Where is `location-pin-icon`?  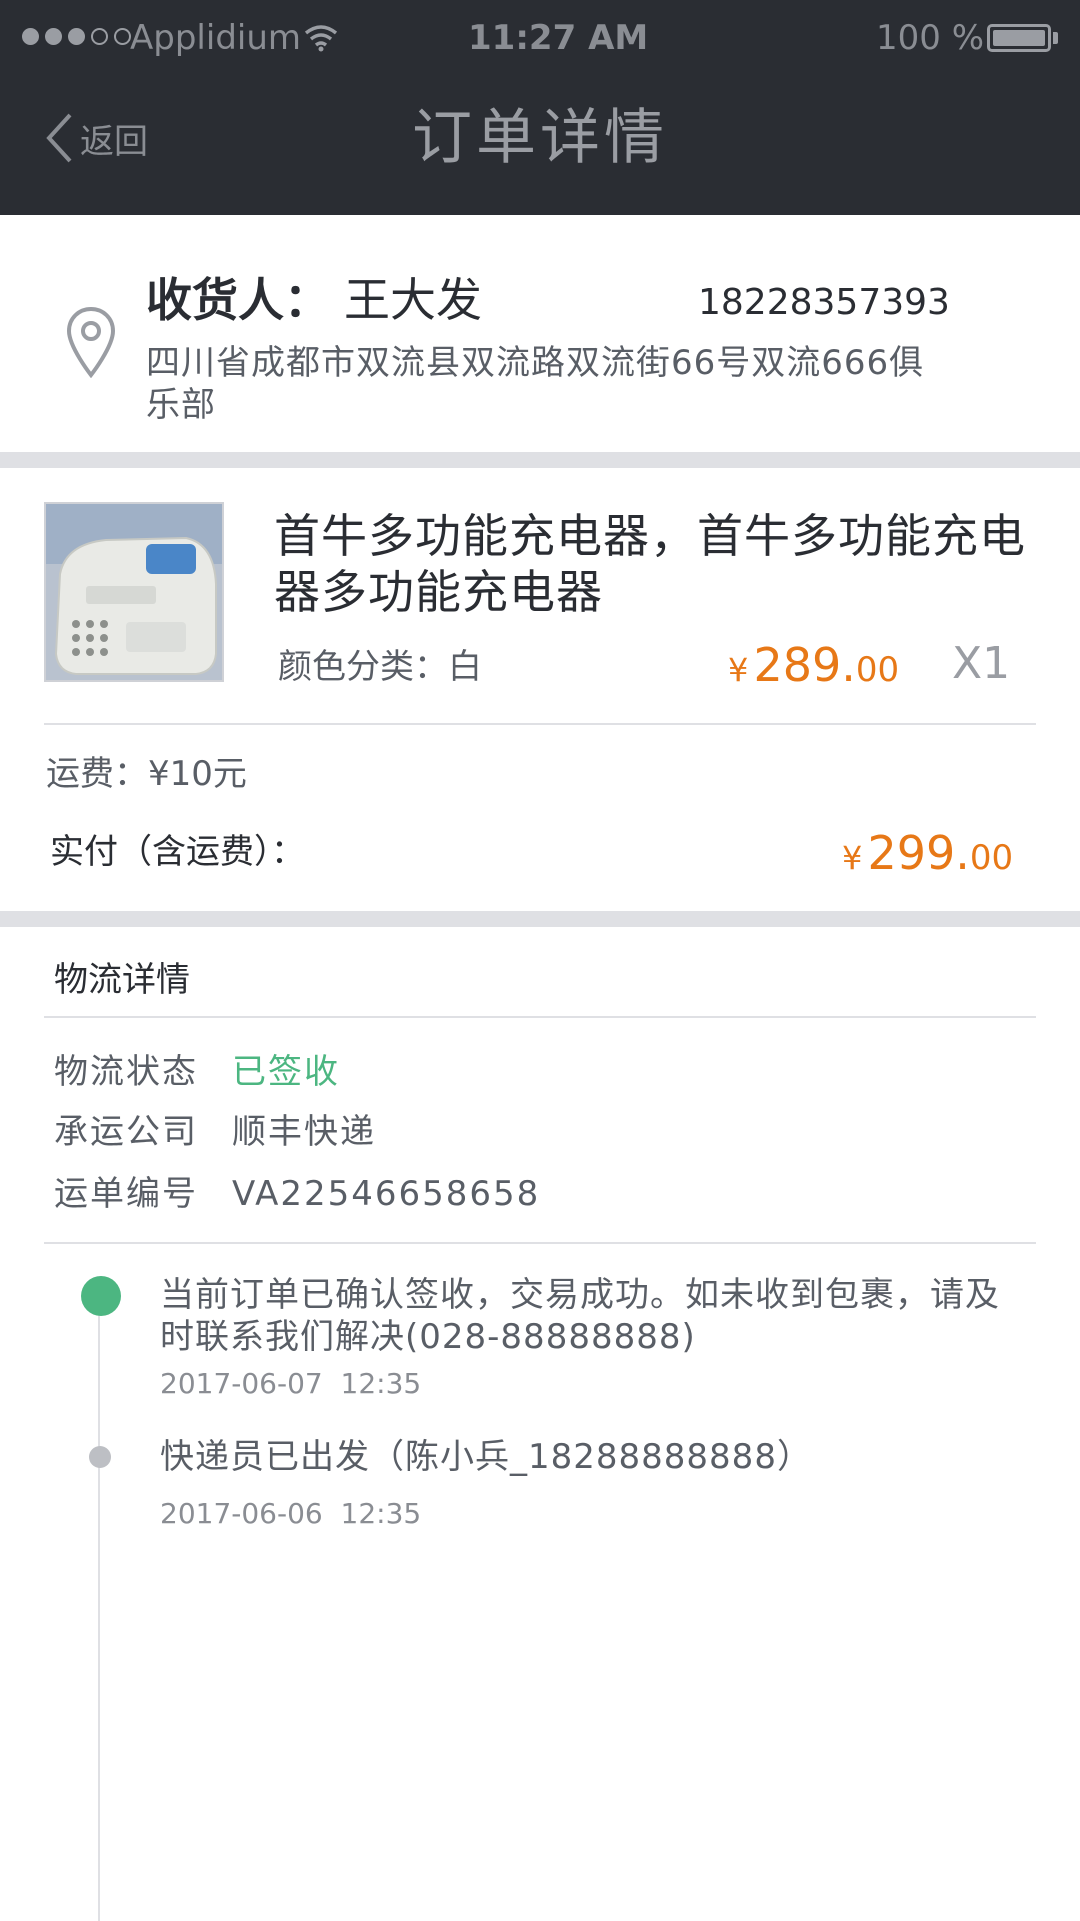
location-pin-icon is located at coordinates (91, 344).